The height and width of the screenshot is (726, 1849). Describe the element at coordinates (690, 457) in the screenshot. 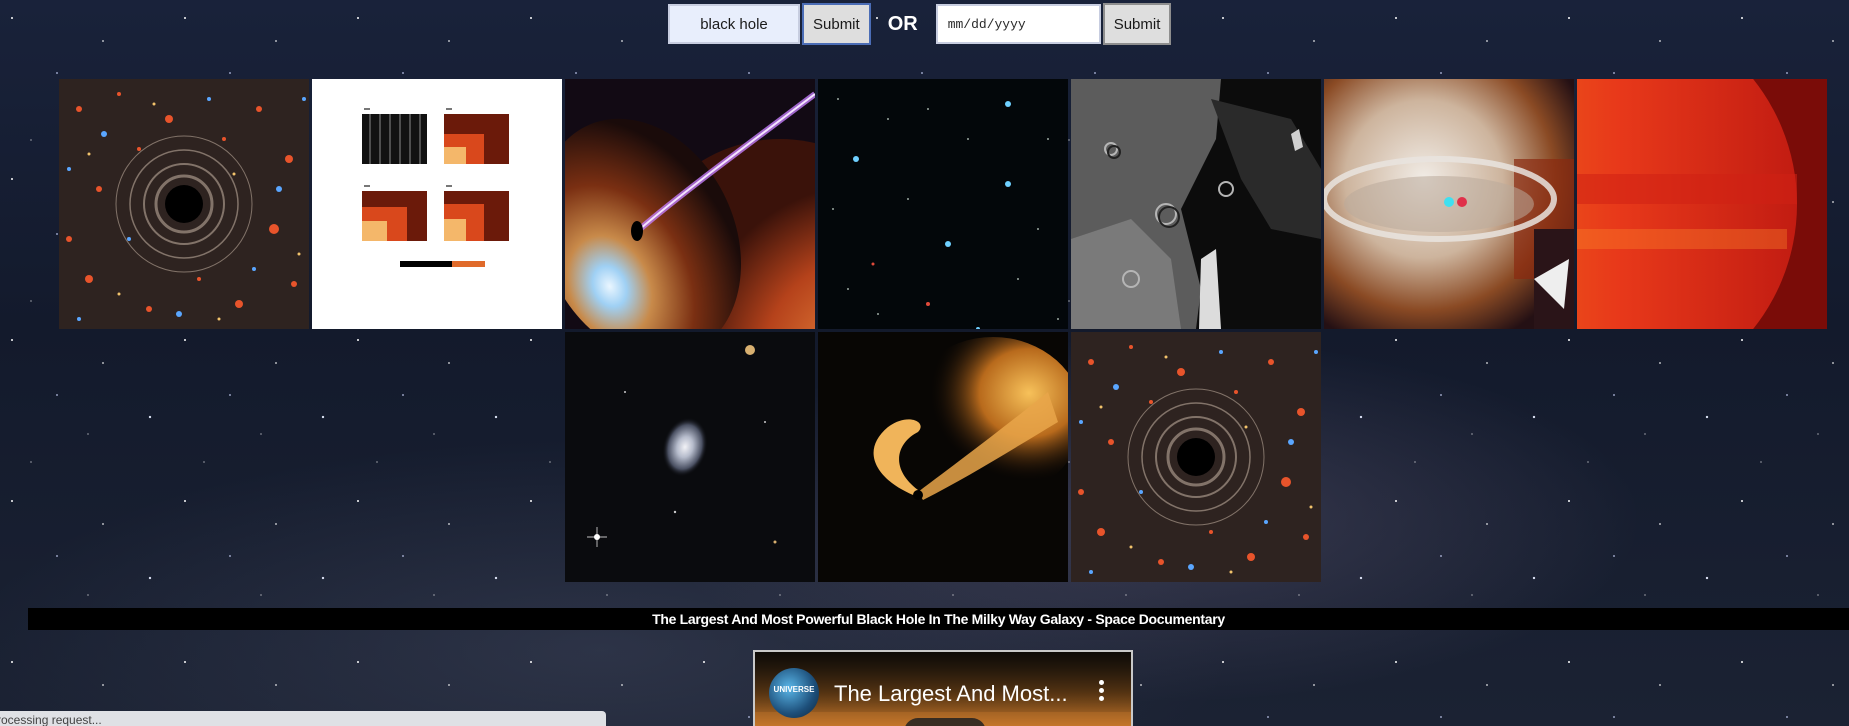

I see `gallery-image-spiral-galaxy` at that location.